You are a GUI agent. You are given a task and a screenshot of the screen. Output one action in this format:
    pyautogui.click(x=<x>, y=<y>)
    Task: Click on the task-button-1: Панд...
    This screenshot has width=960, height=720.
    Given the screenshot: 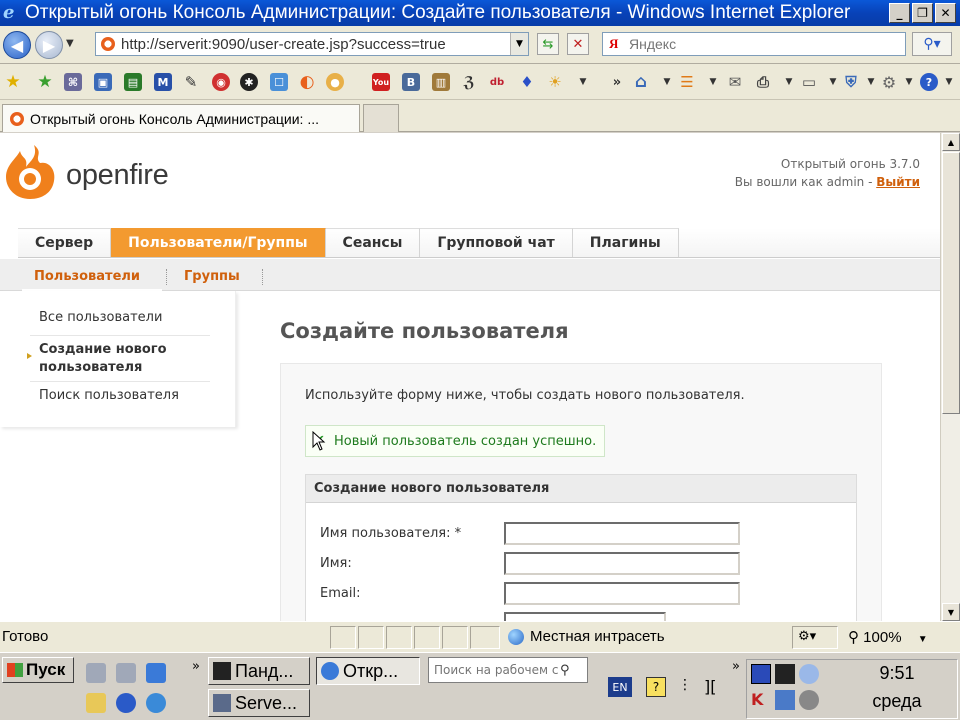 What is the action you would take?
    pyautogui.click(x=259, y=671)
    